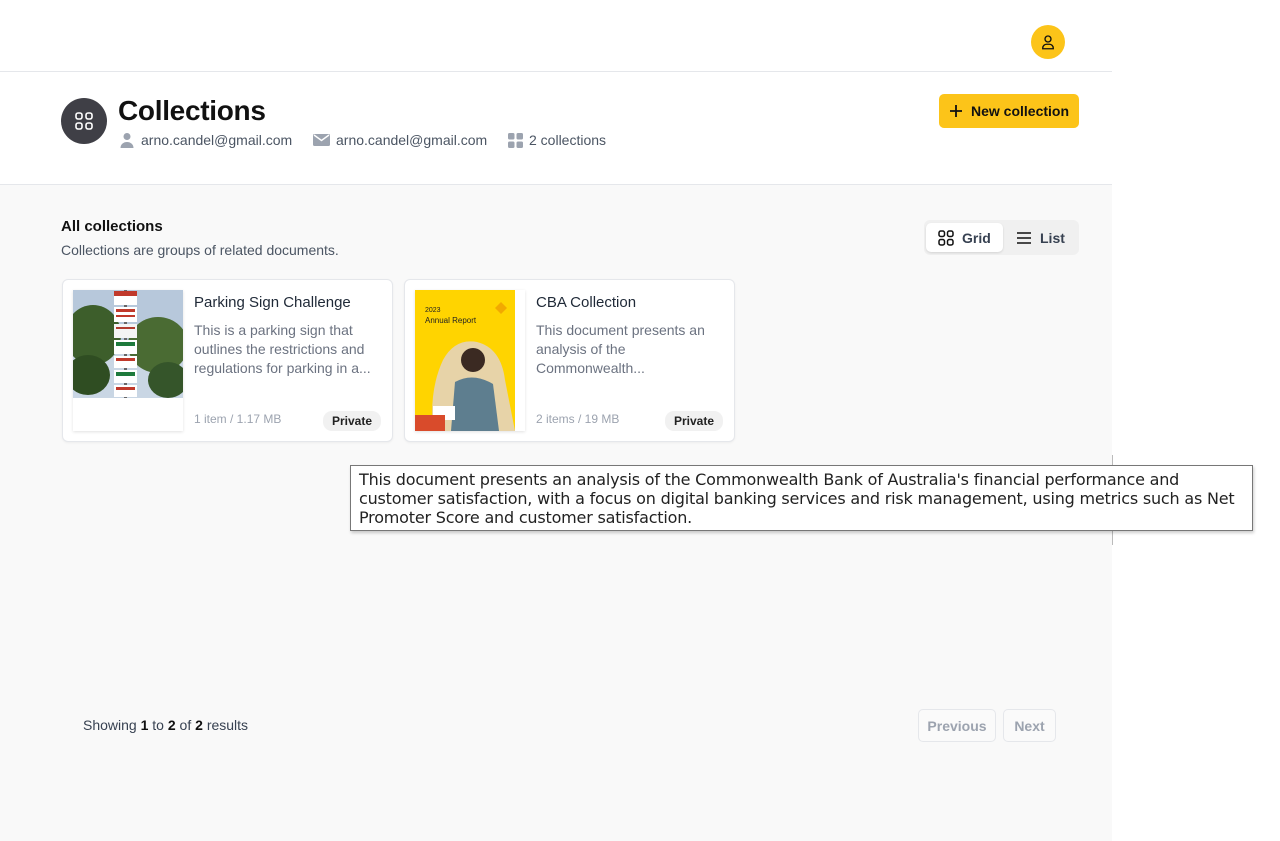 This screenshot has height=841, width=1280. What do you see at coordinates (110, 725) in the screenshot?
I see `pagination-prefix: Showing` at bounding box center [110, 725].